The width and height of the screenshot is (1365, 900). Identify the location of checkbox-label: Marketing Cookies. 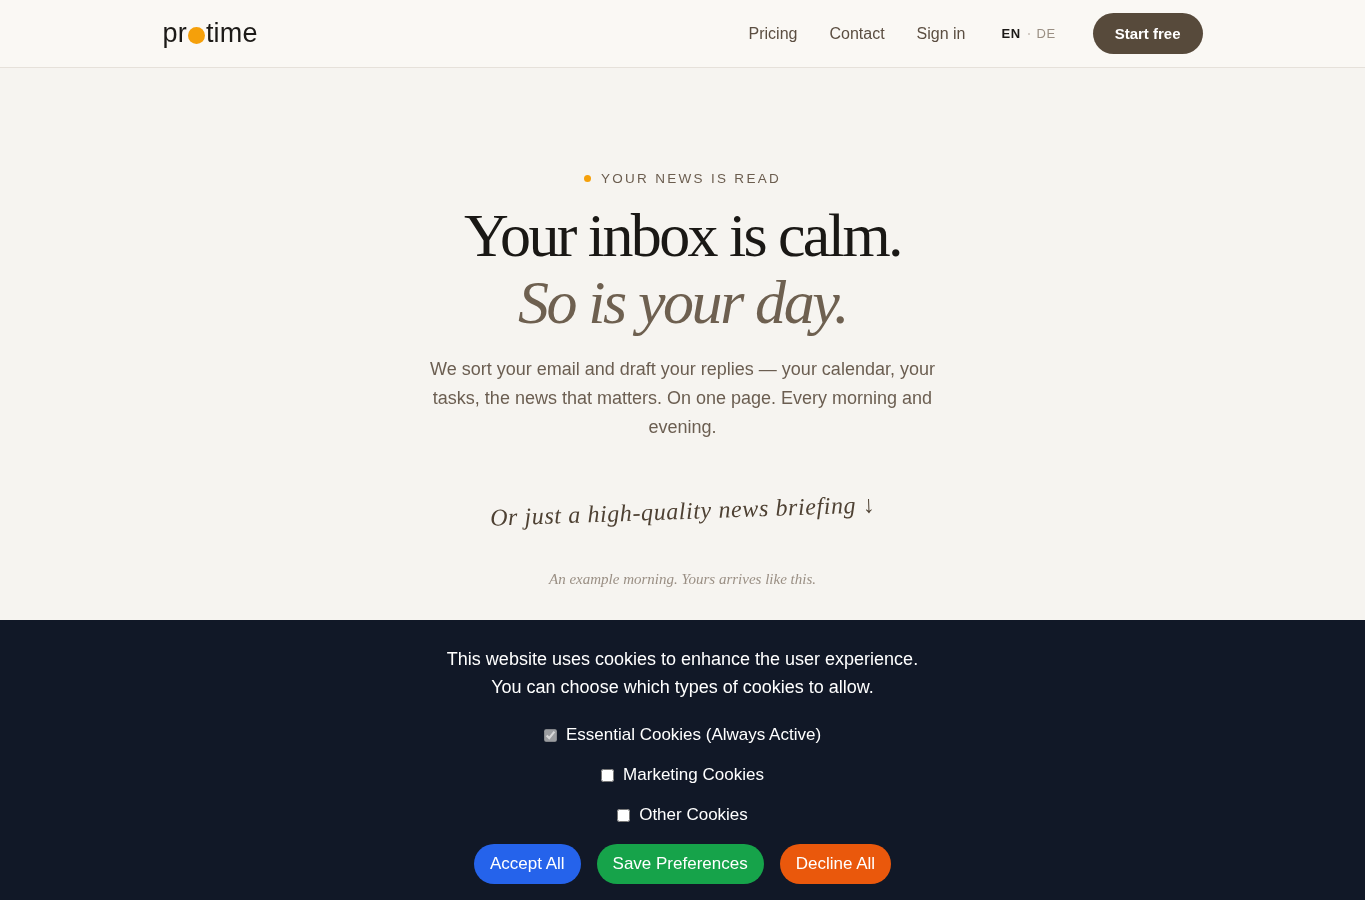
(693, 775).